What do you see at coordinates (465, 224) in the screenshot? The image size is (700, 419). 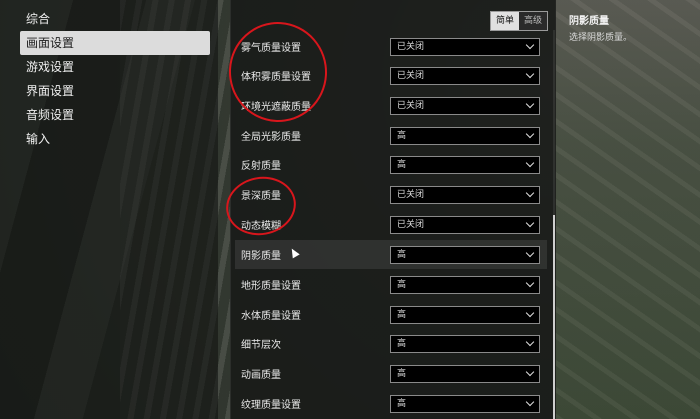 I see `motion-blur-select: 已关闭` at bounding box center [465, 224].